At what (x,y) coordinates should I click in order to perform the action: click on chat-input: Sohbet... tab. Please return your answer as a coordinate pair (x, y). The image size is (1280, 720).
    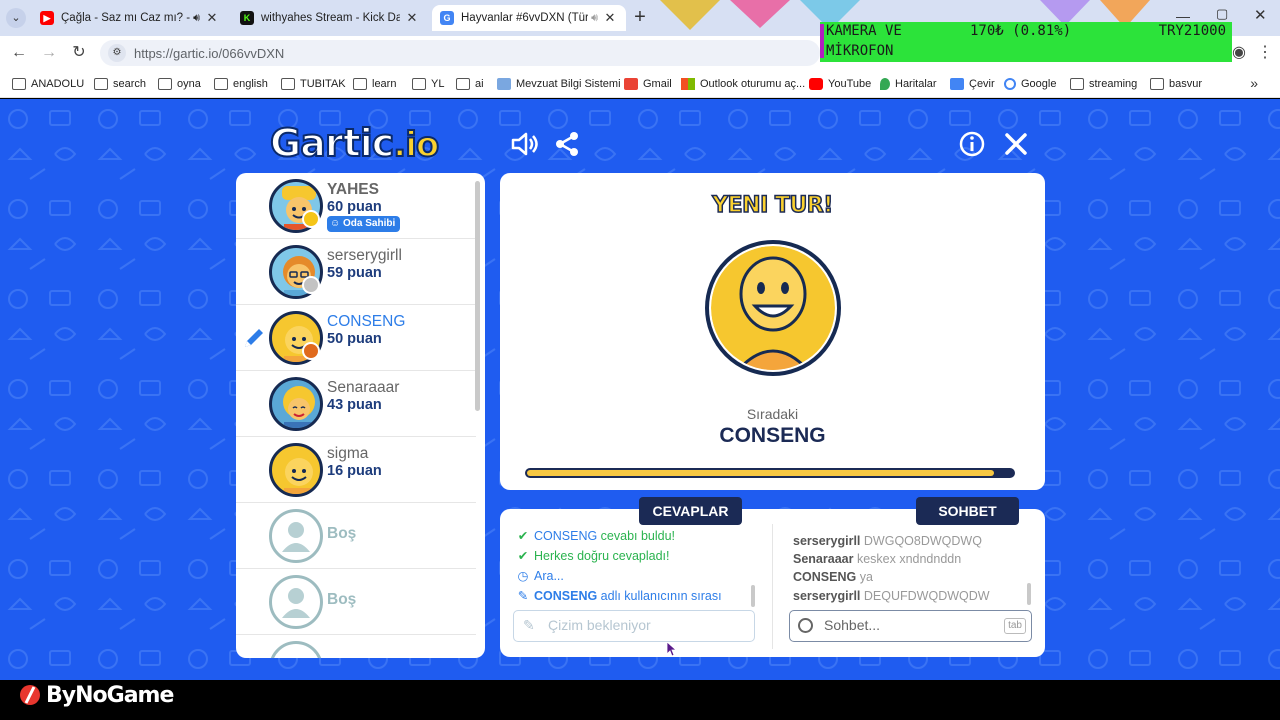
    Looking at the image, I should click on (910, 626).